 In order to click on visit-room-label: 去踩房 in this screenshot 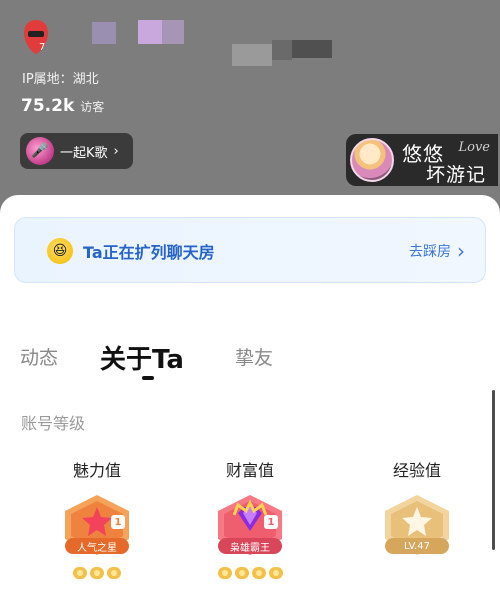, I will do `click(430, 252)`.